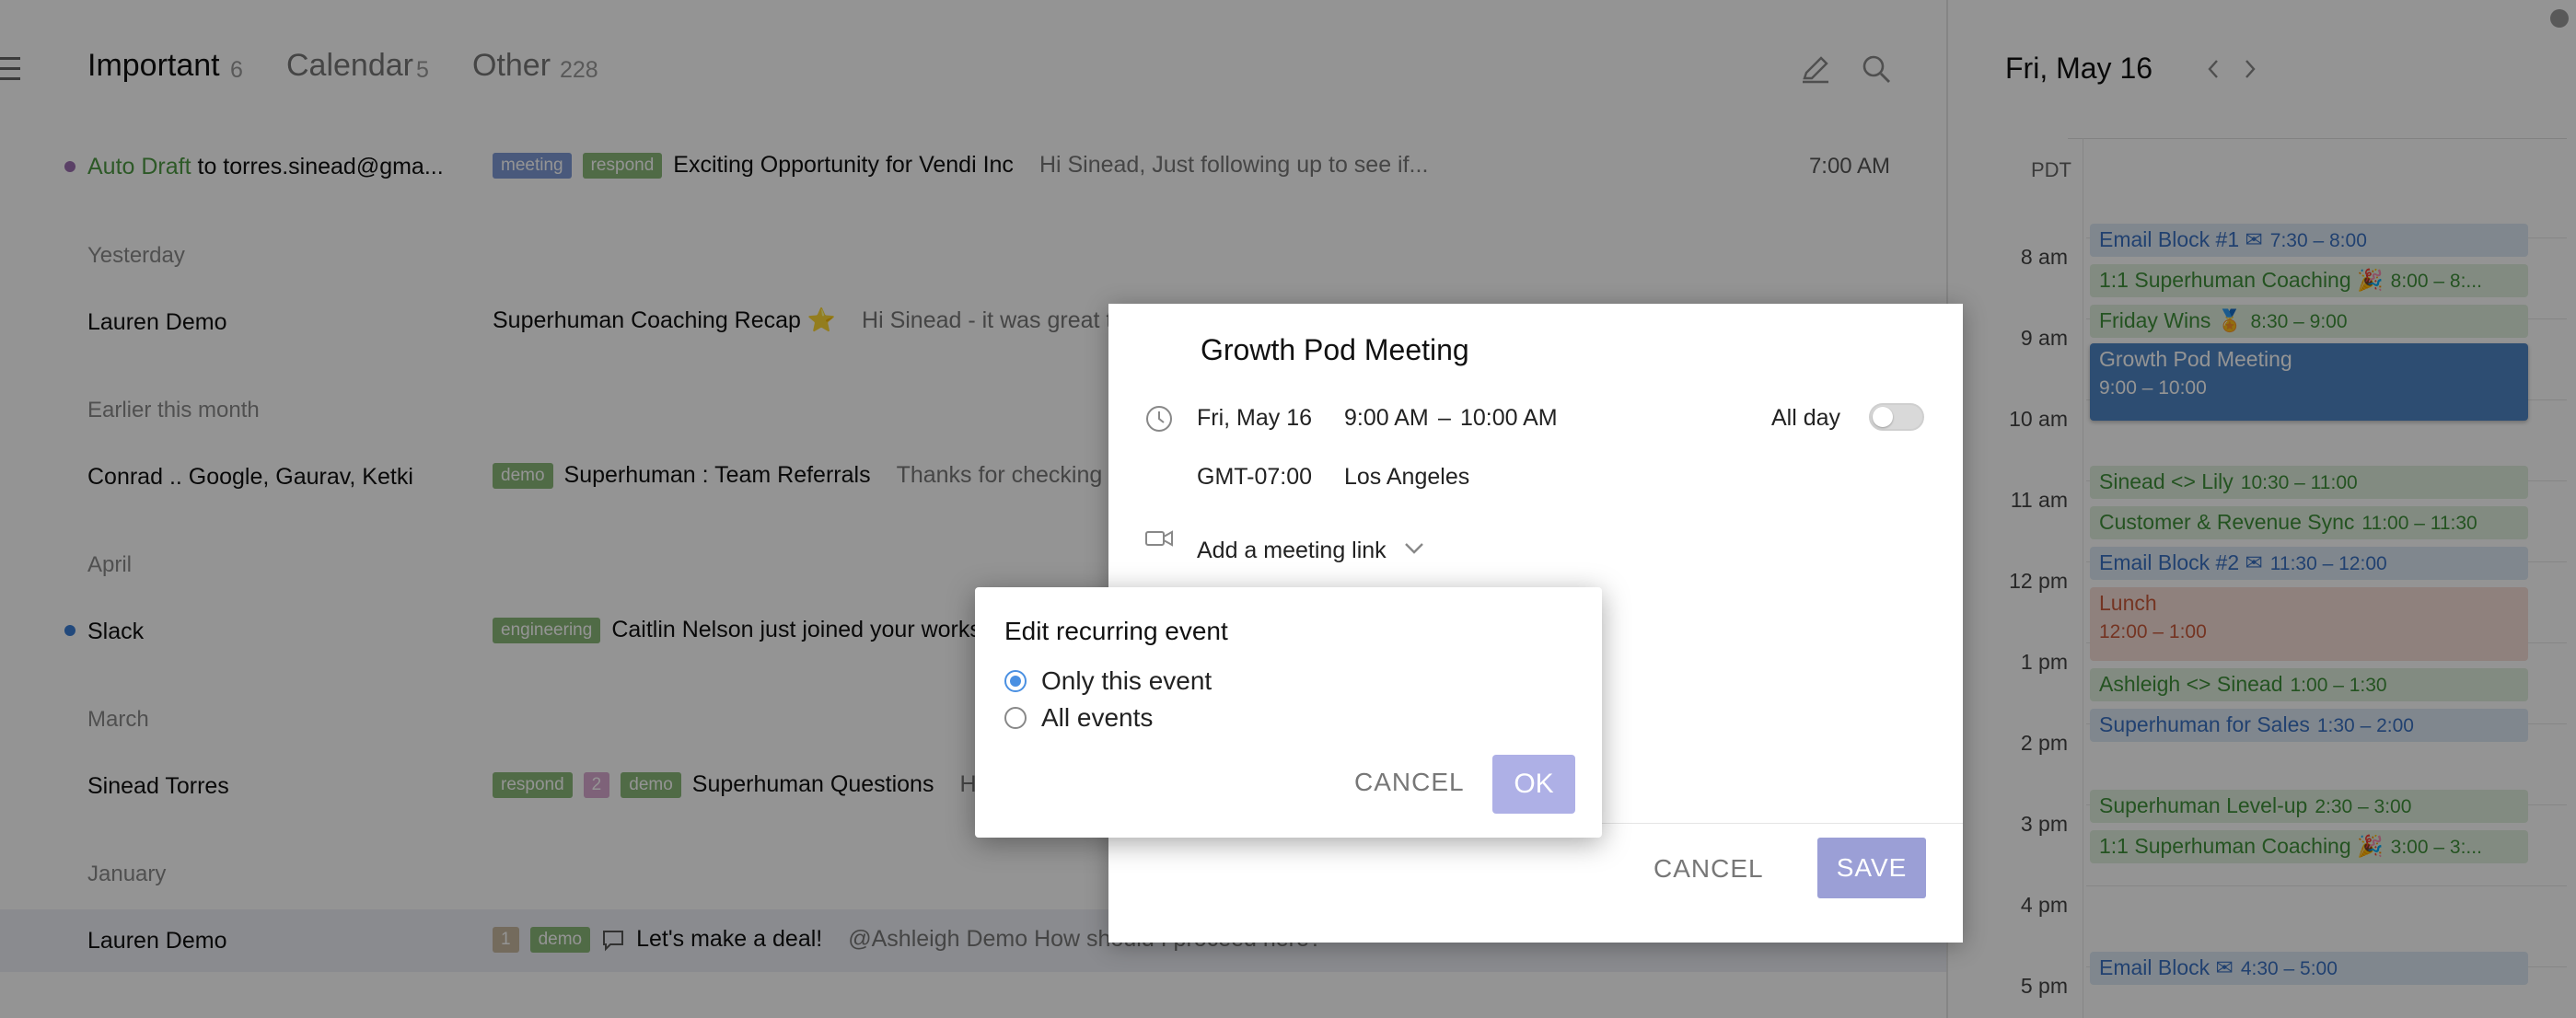 Image resolution: width=2576 pixels, height=1018 pixels. What do you see at coordinates (1015, 718) in the screenshot?
I see `radio-all-events` at bounding box center [1015, 718].